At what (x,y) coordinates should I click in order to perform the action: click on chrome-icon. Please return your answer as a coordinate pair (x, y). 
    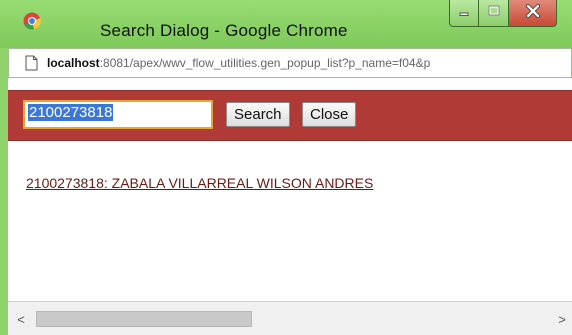
    Looking at the image, I should click on (32, 21).